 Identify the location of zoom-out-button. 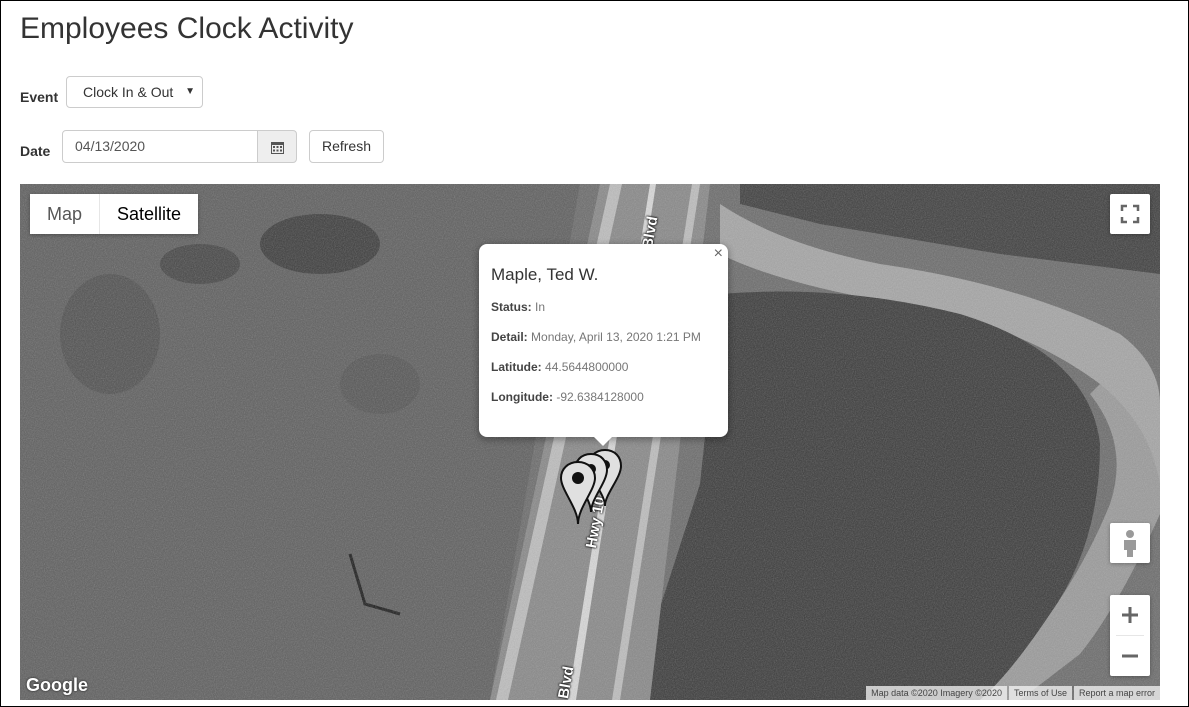
(1130, 656).